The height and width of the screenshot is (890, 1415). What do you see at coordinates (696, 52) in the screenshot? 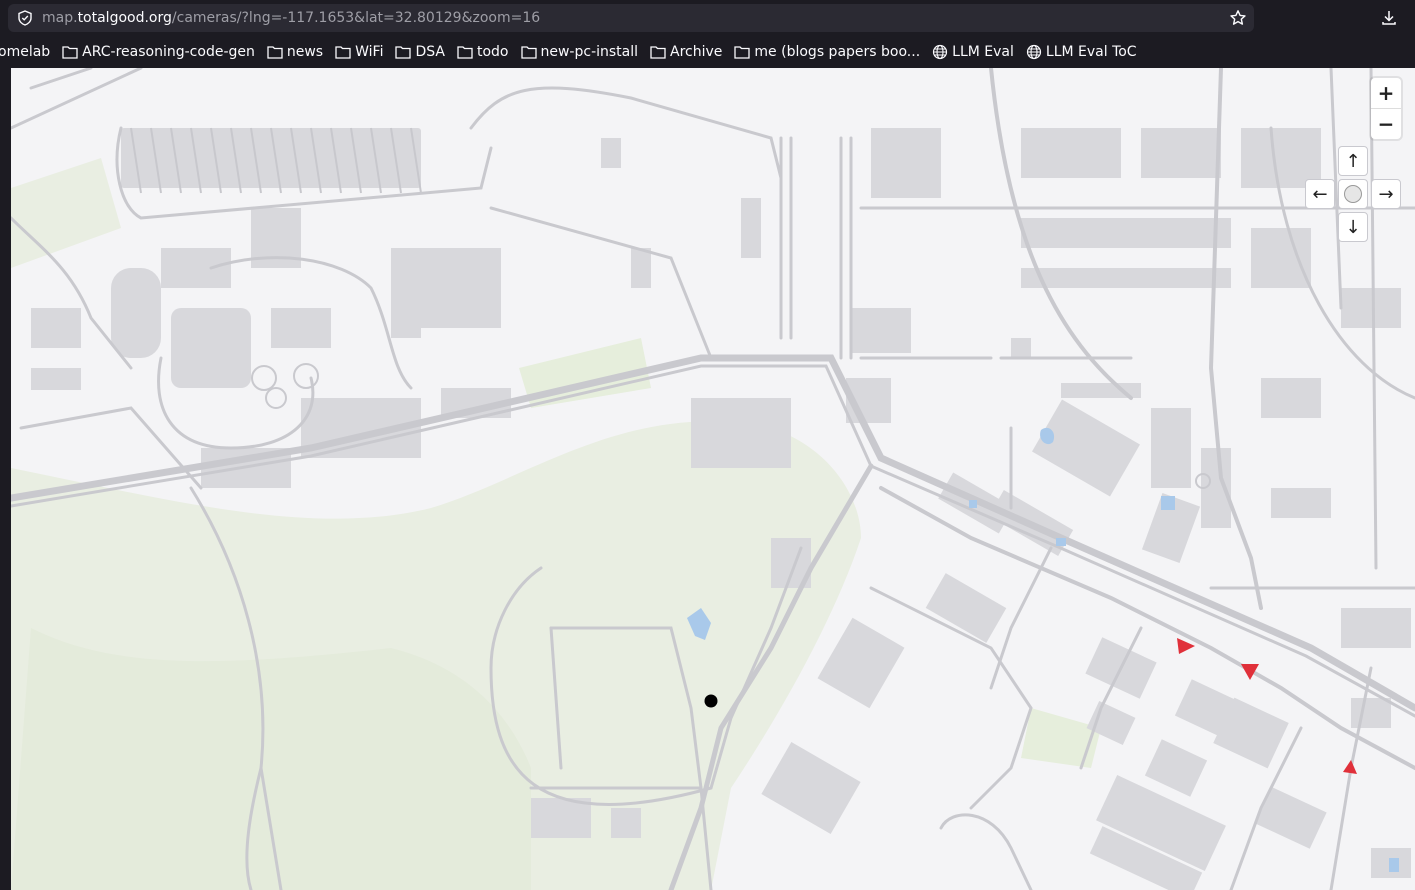
I see `bookmark-label: Archive` at bounding box center [696, 52].